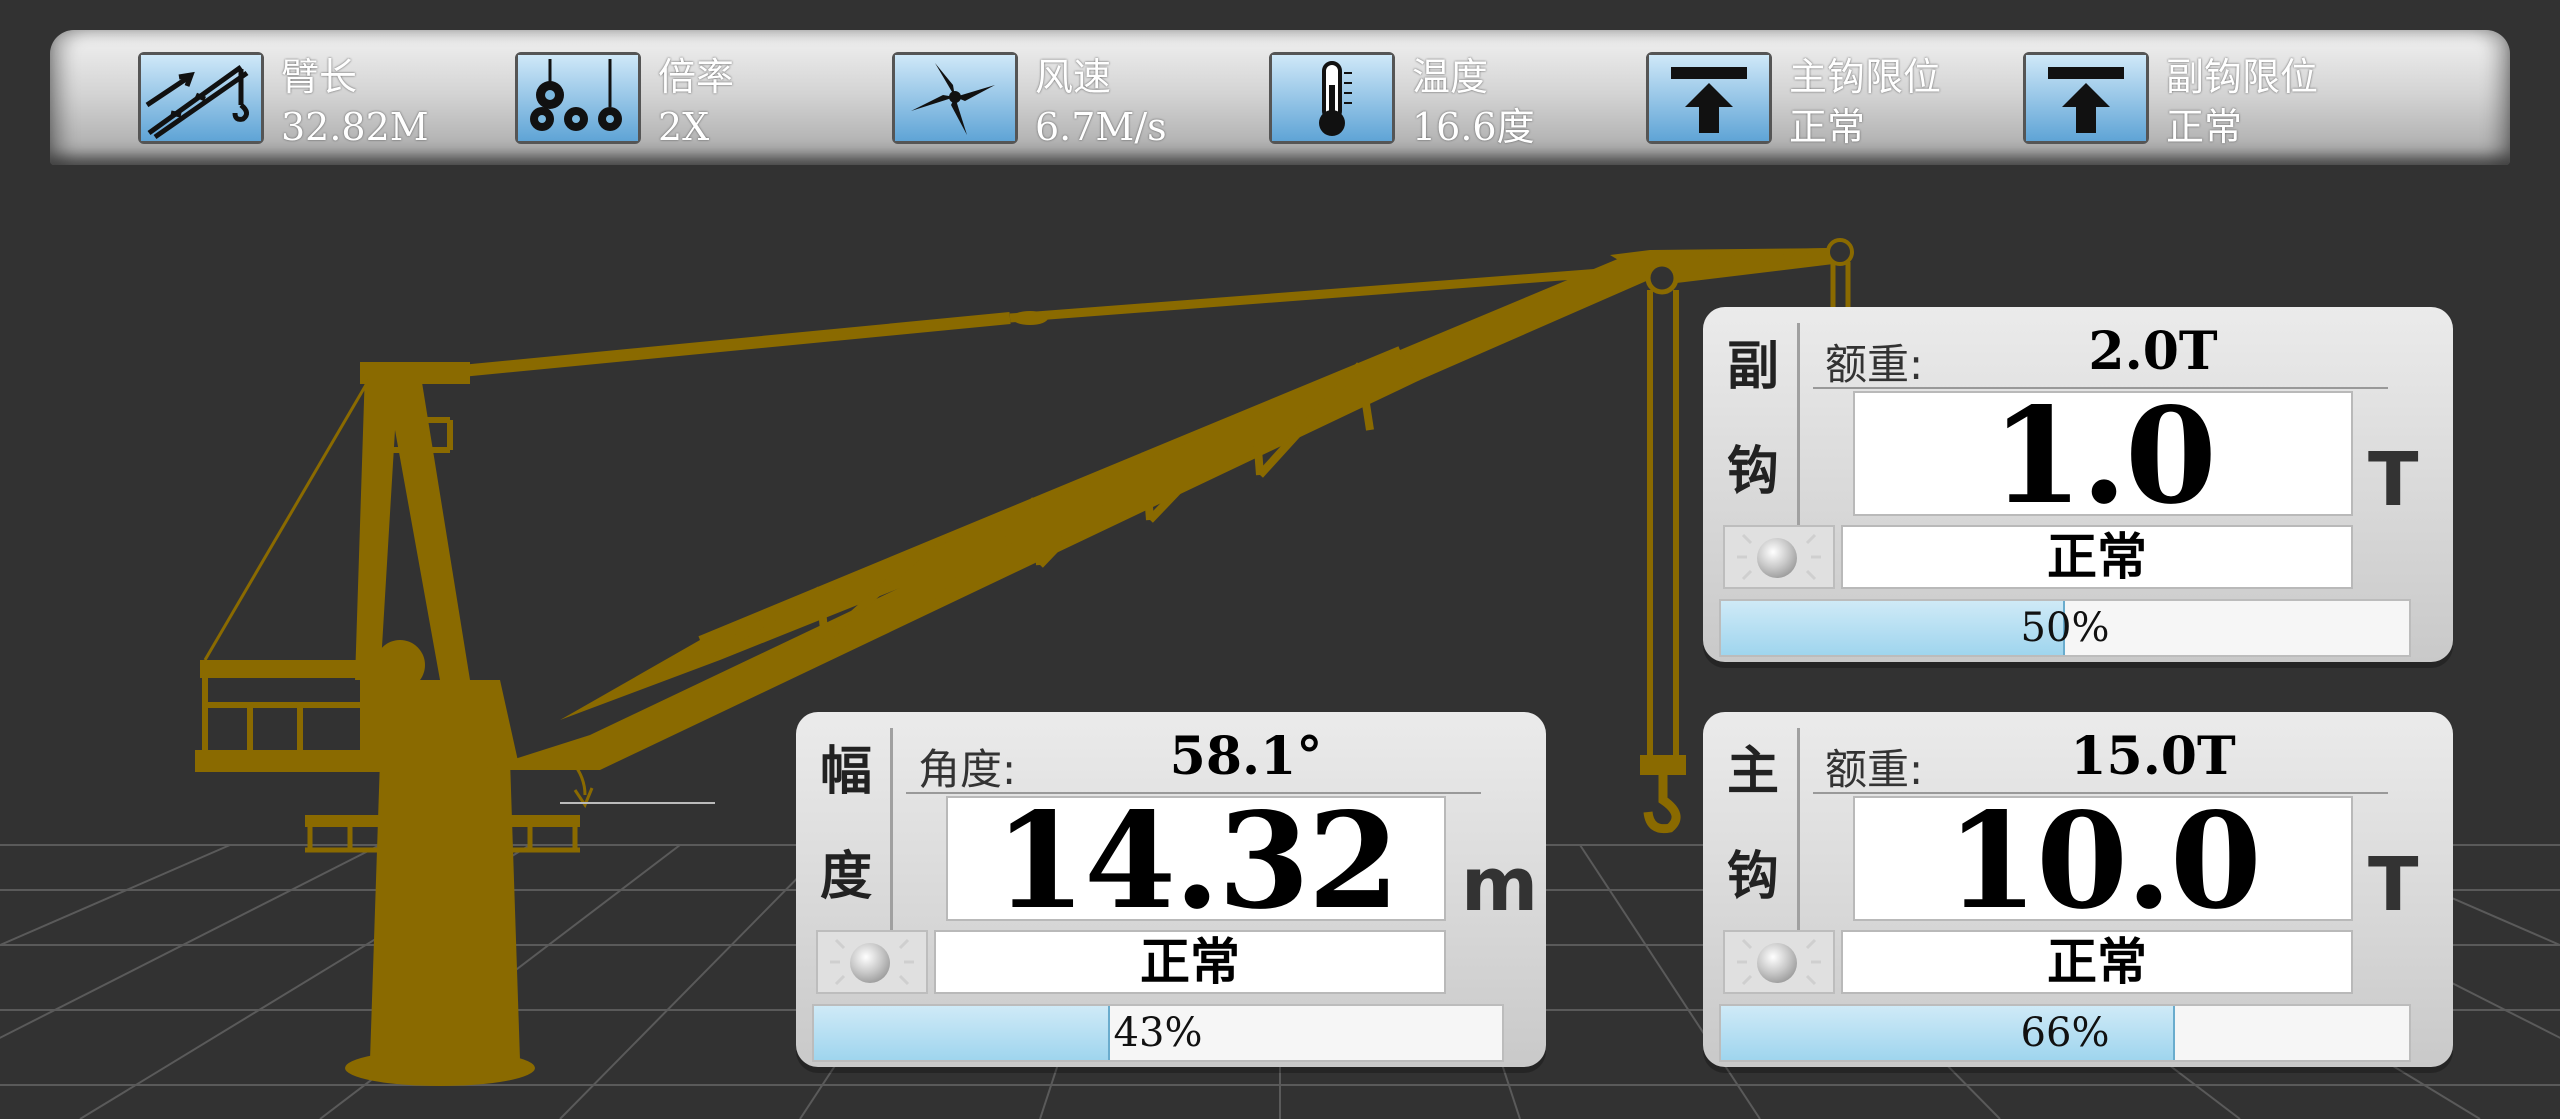 This screenshot has height=1119, width=2560. I want to click on load-value: 10.0, so click(2104, 858).